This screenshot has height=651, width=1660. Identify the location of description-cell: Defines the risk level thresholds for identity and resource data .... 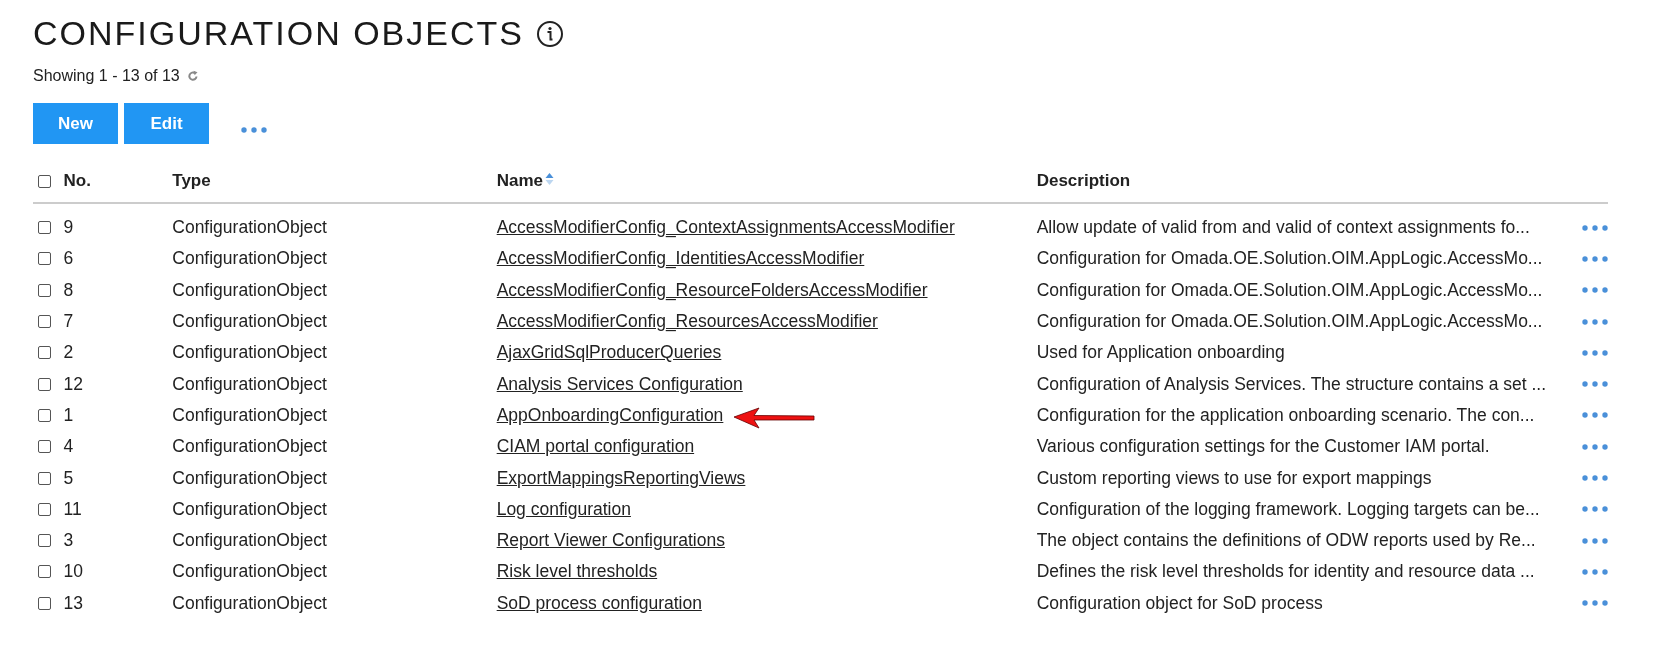
(1285, 571).